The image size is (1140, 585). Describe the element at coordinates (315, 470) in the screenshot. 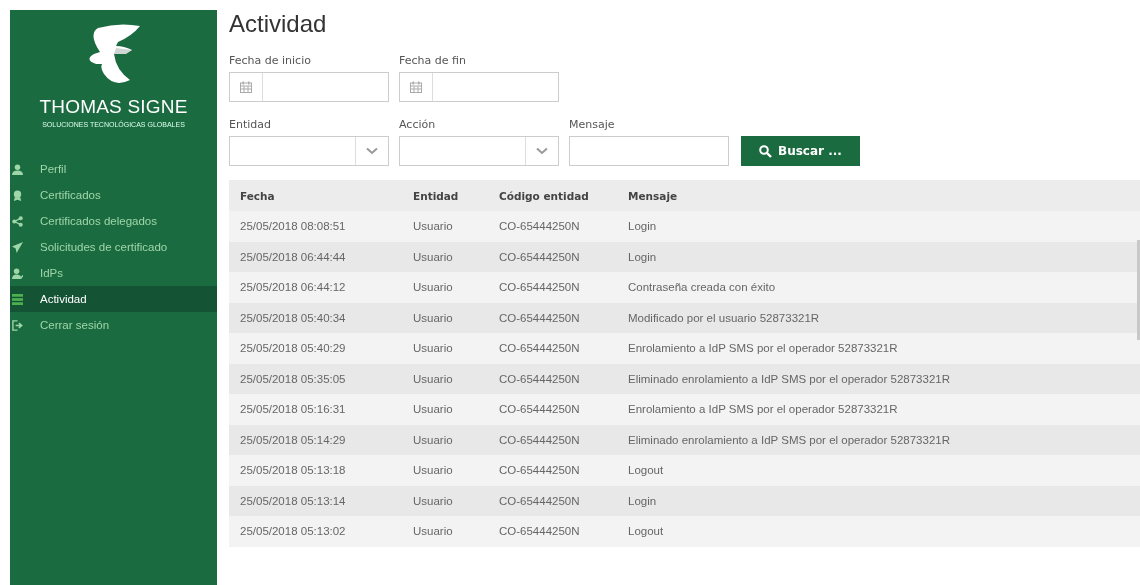

I see `table-cell: 25/05/2018 05:13:18` at that location.